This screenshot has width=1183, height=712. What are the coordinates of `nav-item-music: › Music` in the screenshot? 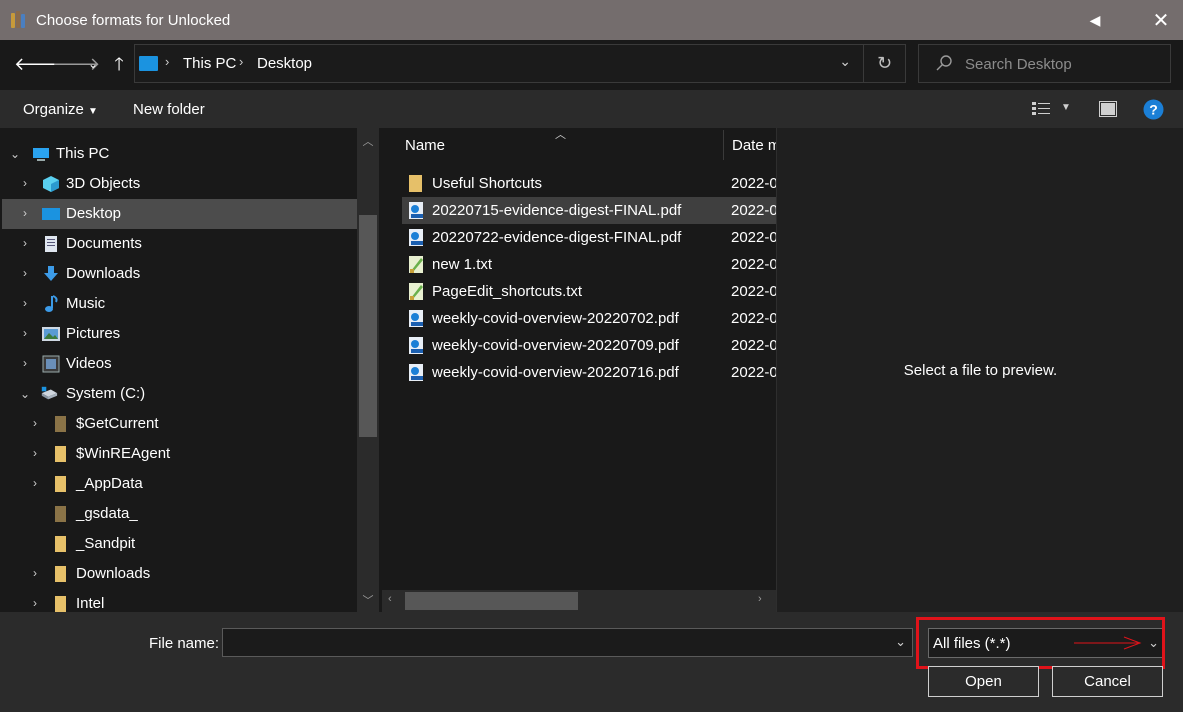 It's located at (179, 304).